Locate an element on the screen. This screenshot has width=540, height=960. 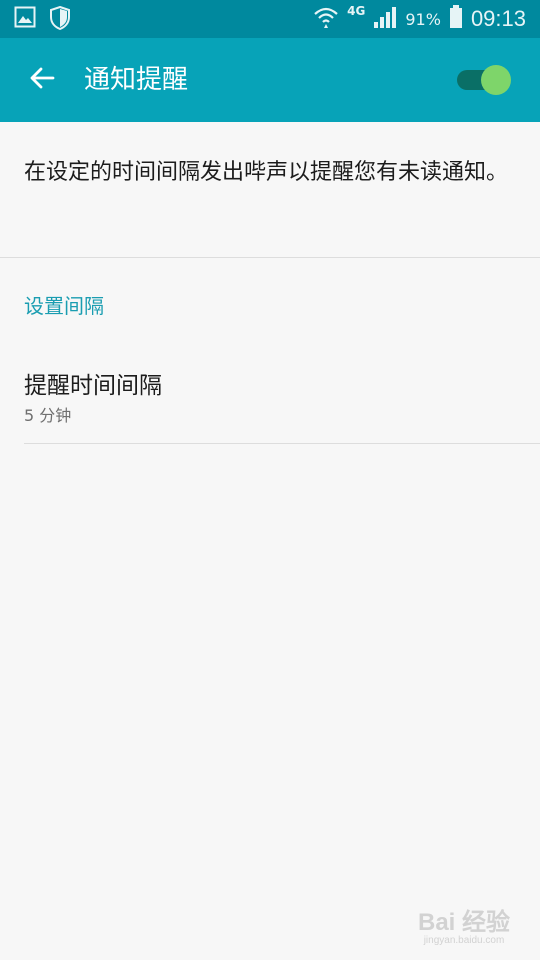
battery-percent: 91% is located at coordinates (423, 19).